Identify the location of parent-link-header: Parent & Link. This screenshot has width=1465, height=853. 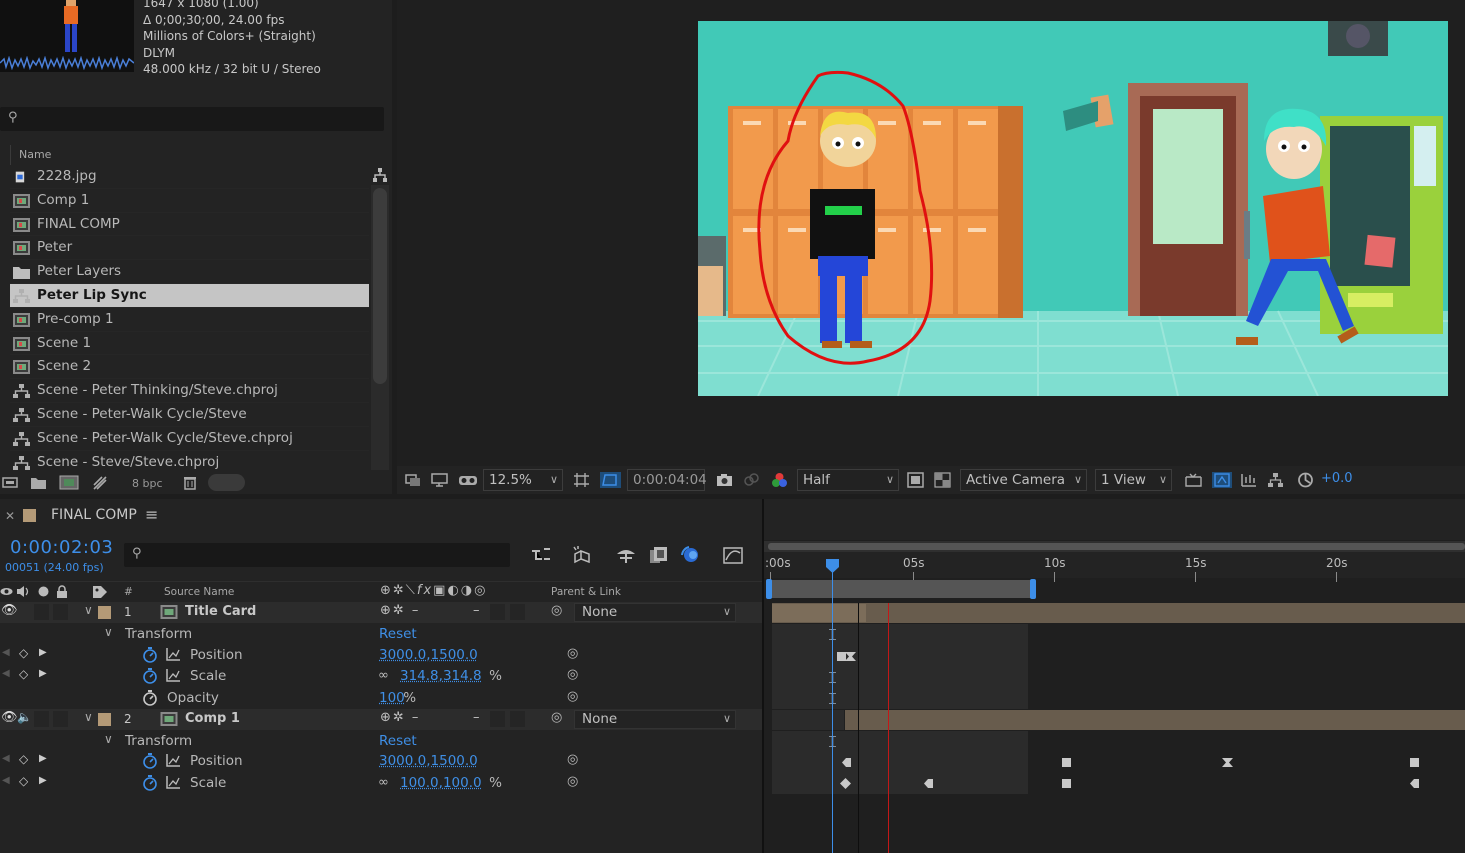
(586, 592).